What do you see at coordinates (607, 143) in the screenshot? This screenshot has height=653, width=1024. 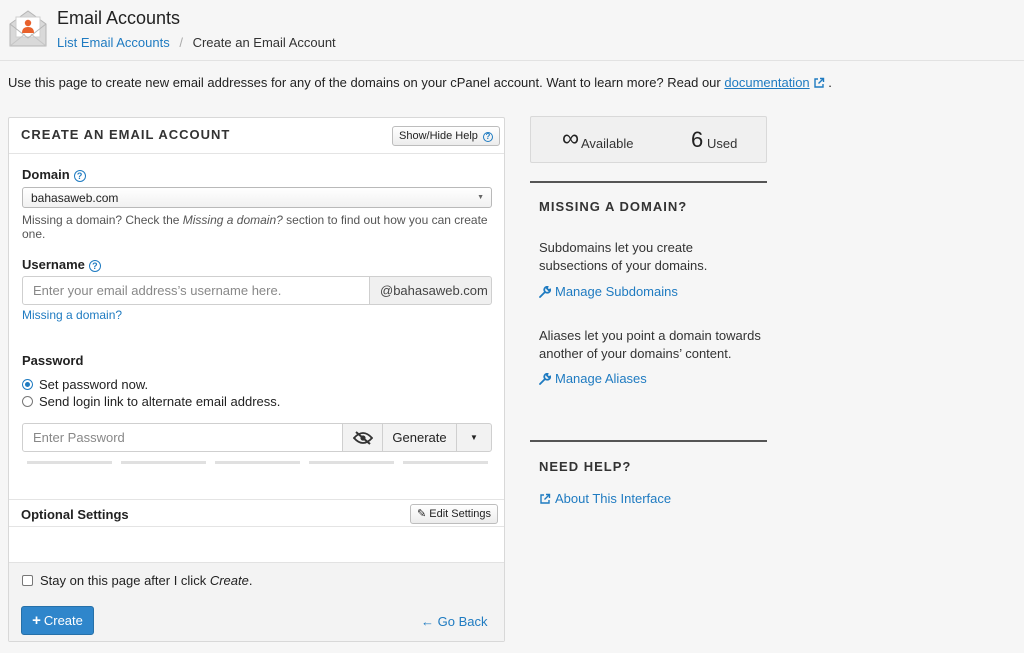 I see `available-label: Available` at bounding box center [607, 143].